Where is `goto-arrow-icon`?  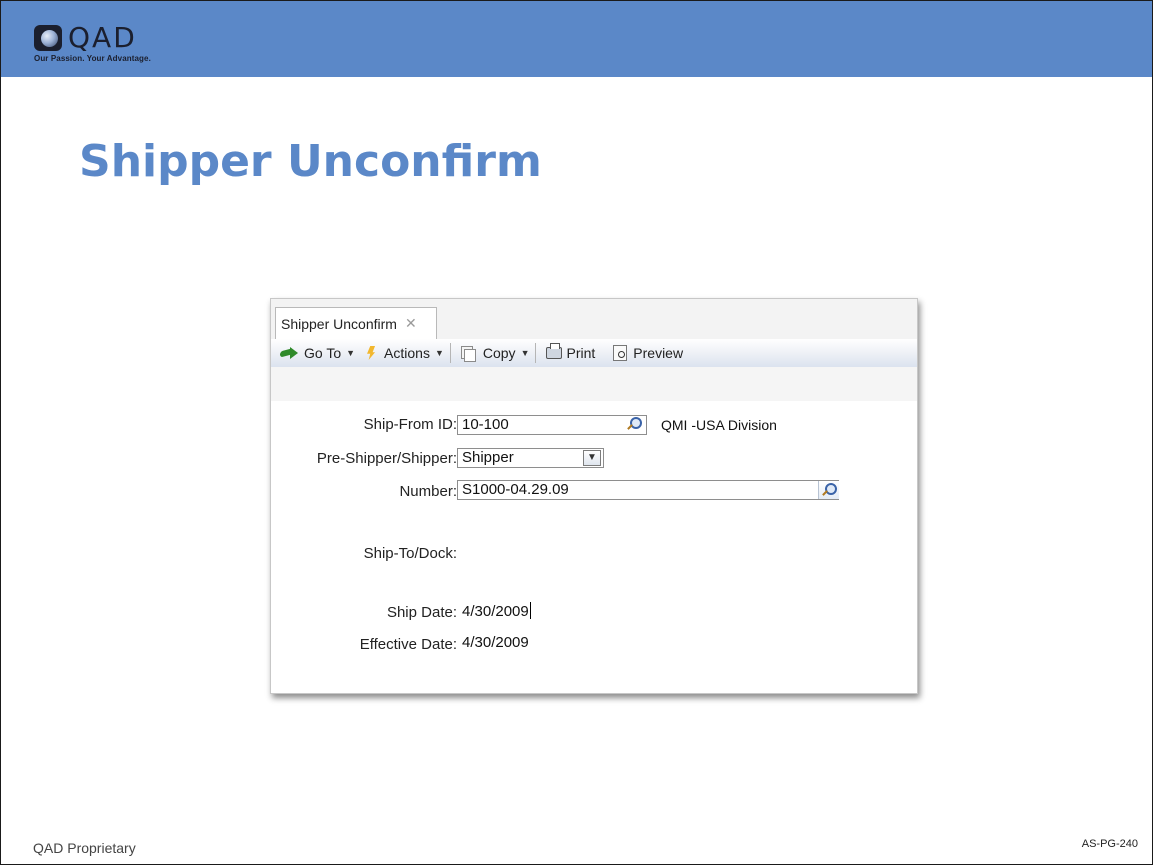 goto-arrow-icon is located at coordinates (289, 353).